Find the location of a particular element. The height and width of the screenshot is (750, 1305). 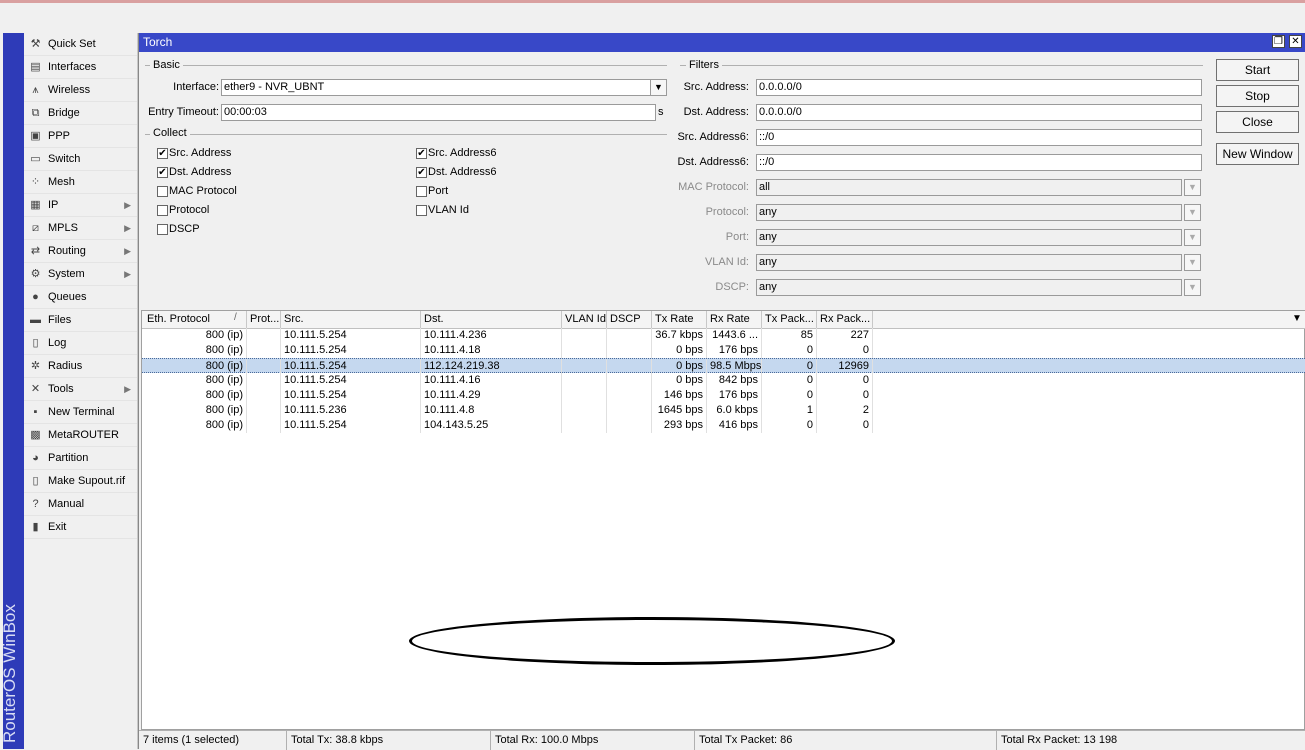

filter-field-port: any is located at coordinates (969, 237).